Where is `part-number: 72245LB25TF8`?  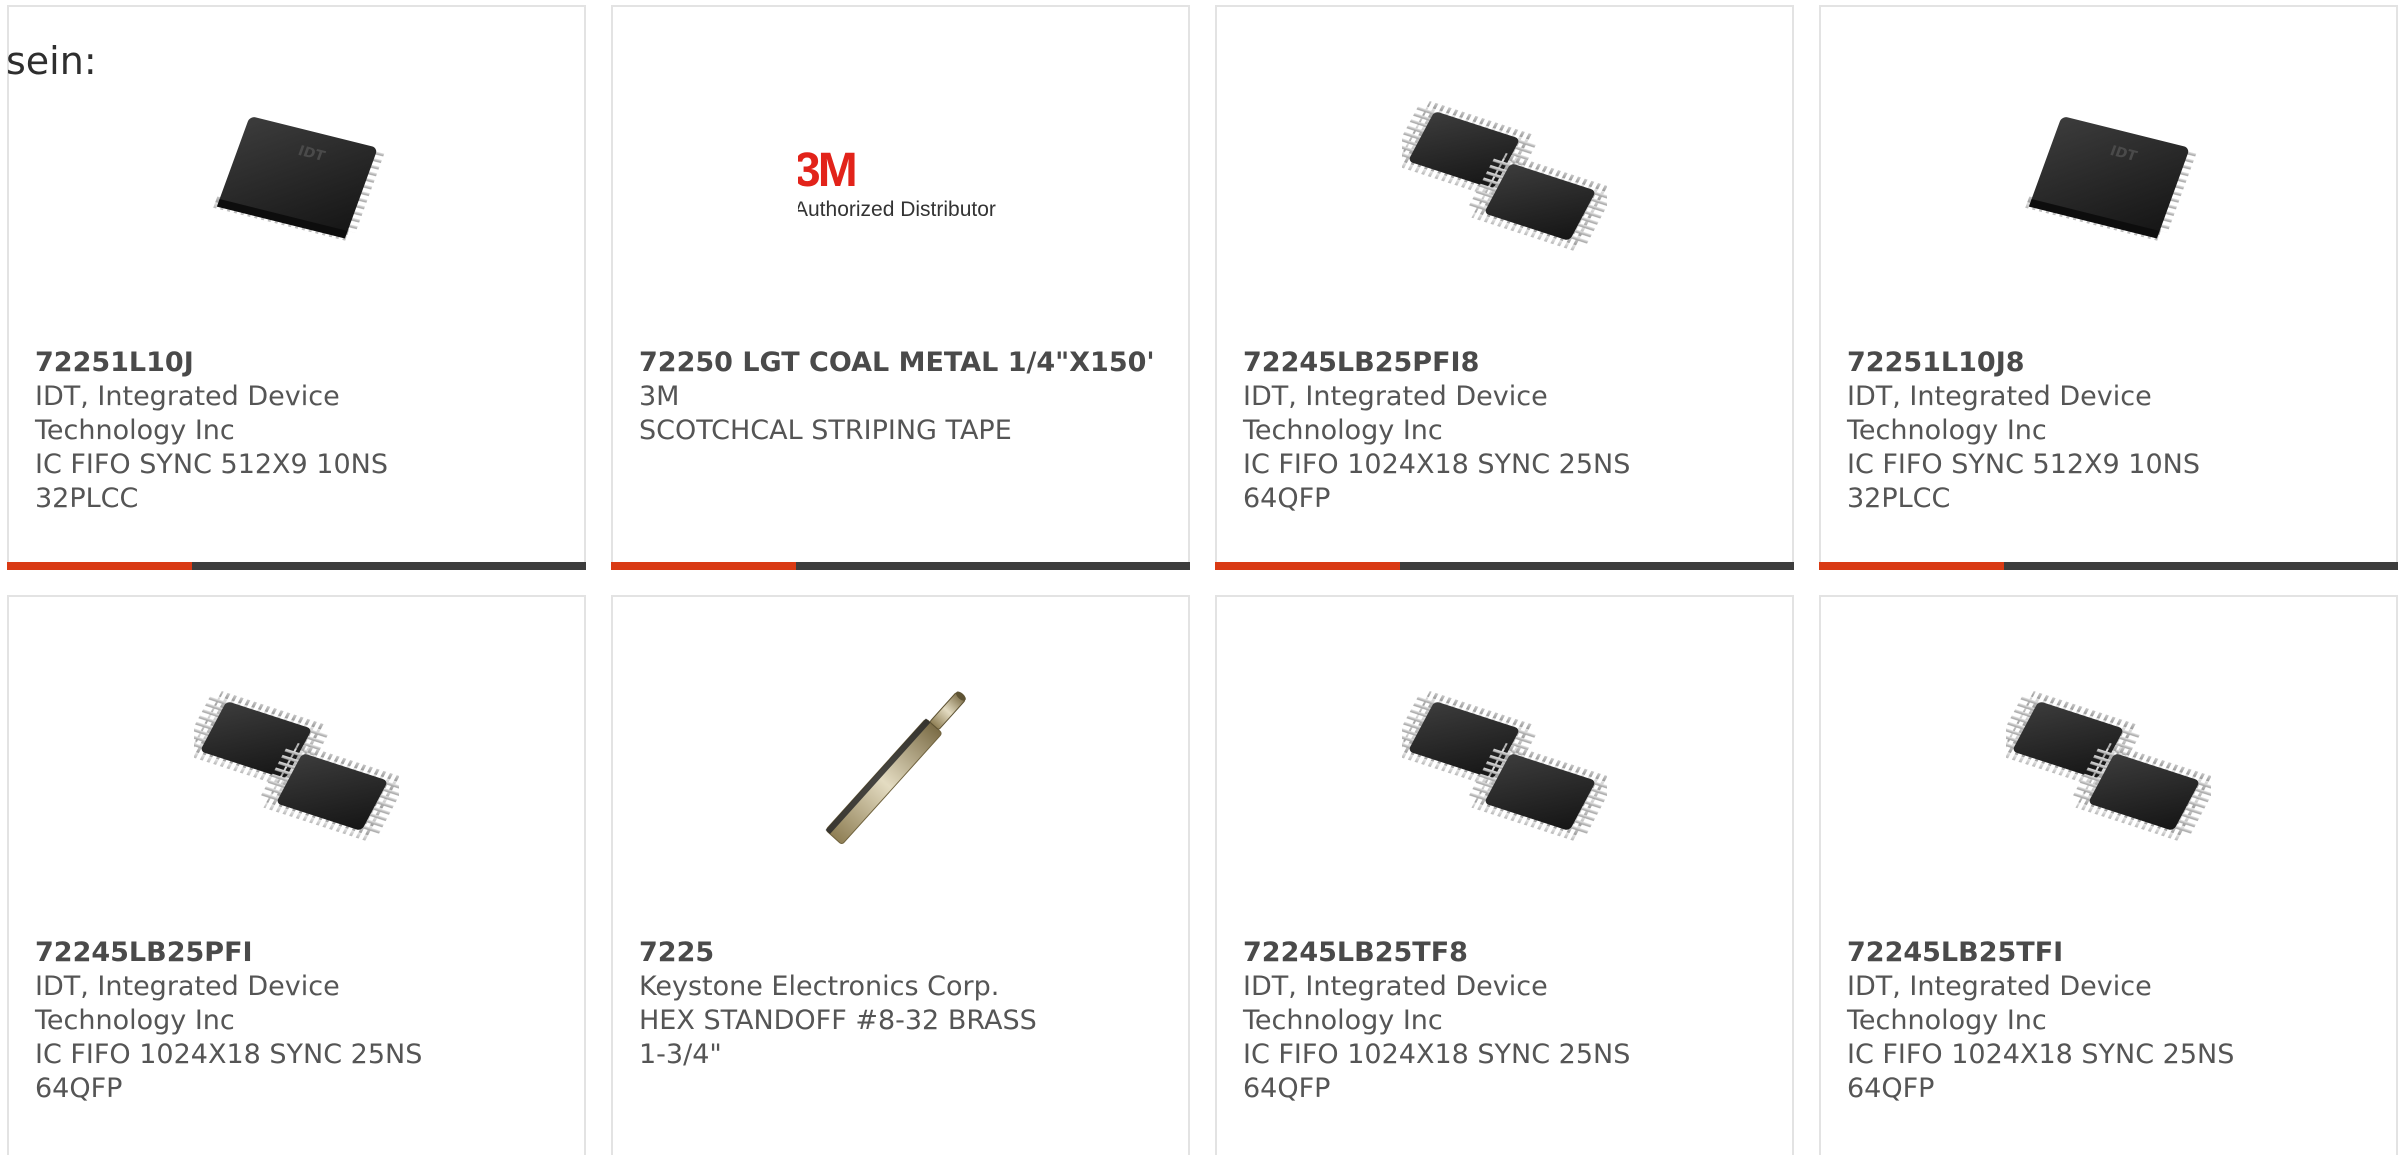 part-number: 72245LB25TF8 is located at coordinates (1453, 953).